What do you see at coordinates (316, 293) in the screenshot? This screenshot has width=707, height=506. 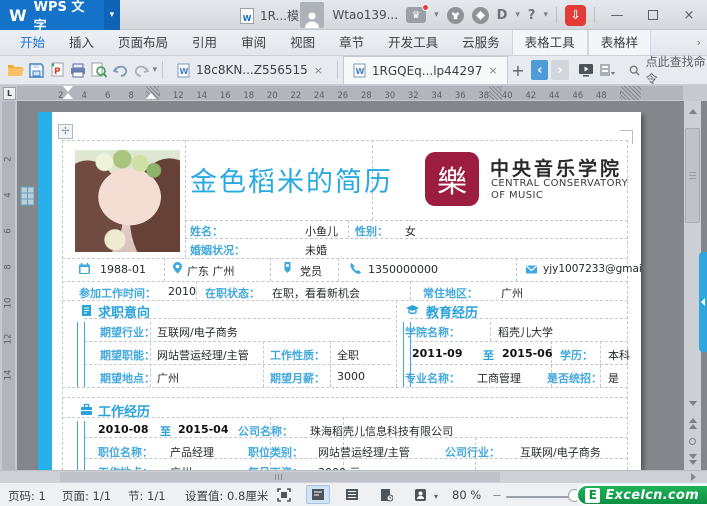 I see `job-status-value: 在职，看看新机会` at bounding box center [316, 293].